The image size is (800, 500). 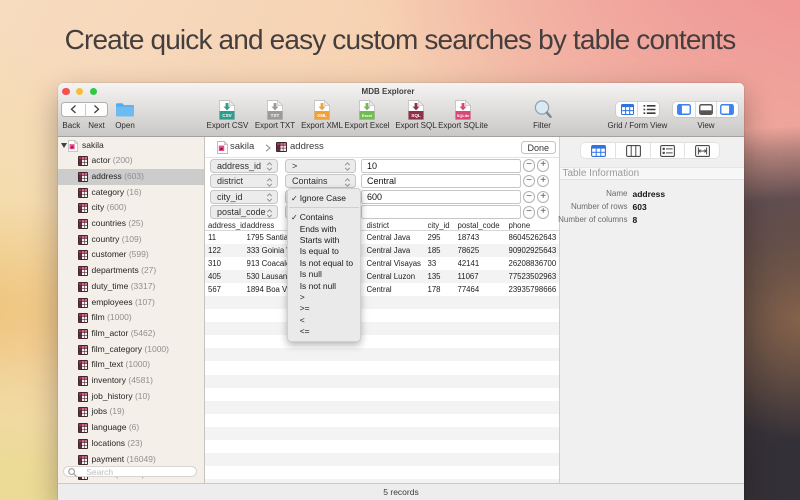 What do you see at coordinates (463, 115) in the screenshot?
I see `svg-text: SQLite` at bounding box center [463, 115].